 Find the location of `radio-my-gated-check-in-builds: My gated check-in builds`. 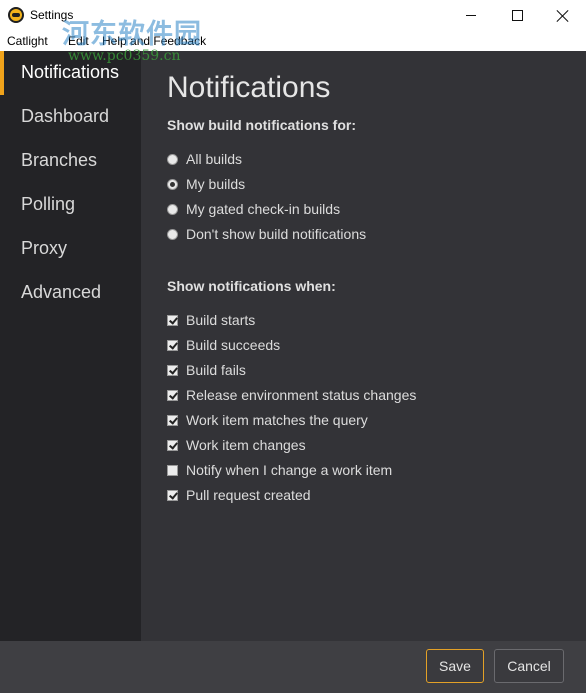

radio-my-gated-check-in-builds: My gated check-in builds is located at coordinates (253, 209).